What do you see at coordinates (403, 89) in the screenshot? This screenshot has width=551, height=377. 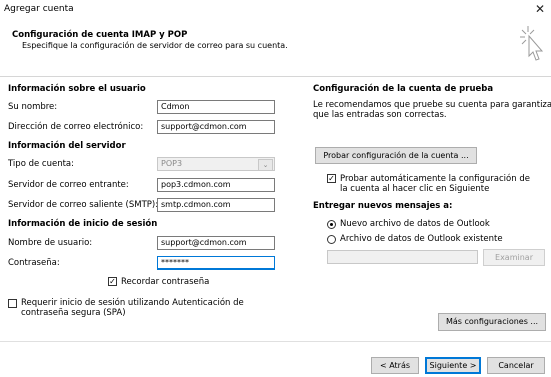 I see `test-heading: Configuración de la cuenta de prueba` at bounding box center [403, 89].